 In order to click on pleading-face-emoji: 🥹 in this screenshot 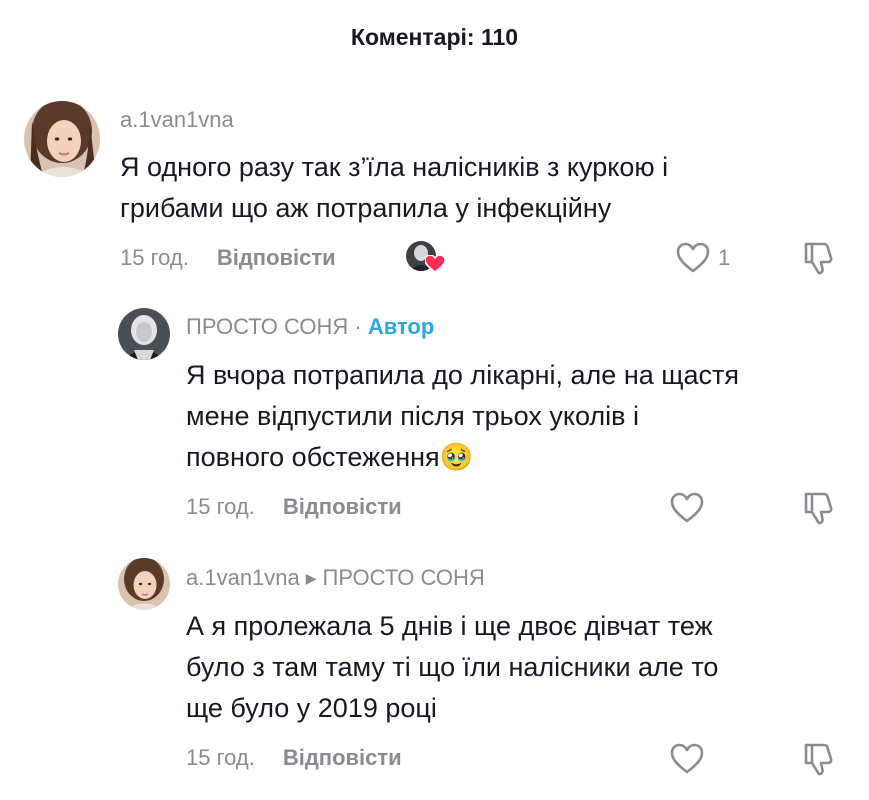, I will do `click(456, 457)`.